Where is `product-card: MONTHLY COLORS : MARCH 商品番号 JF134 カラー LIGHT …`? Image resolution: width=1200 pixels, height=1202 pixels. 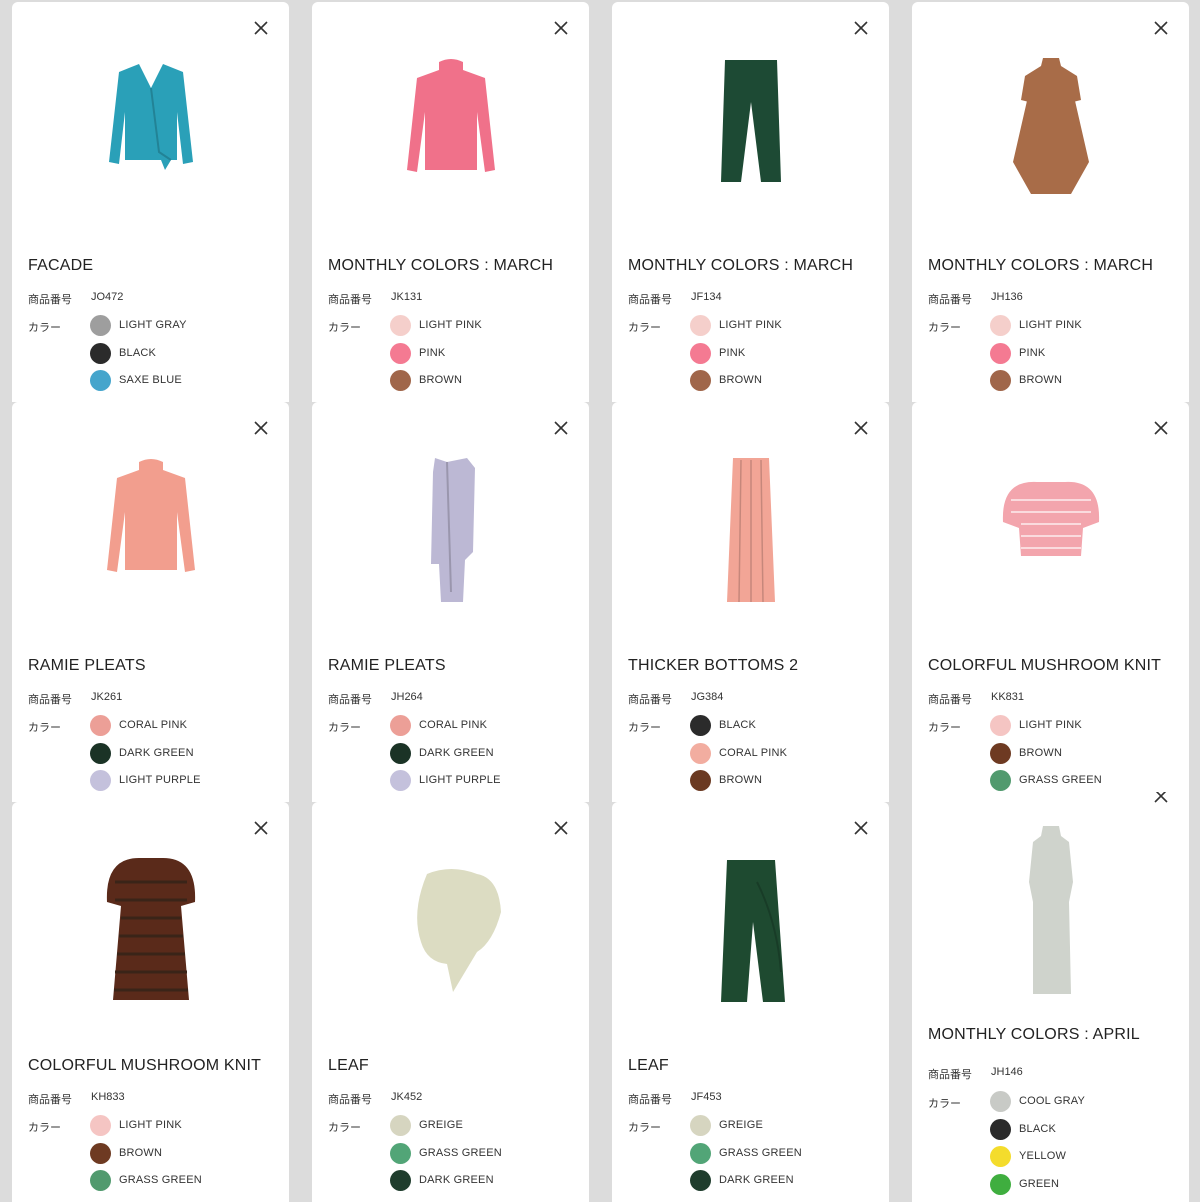 product-card: MONTHLY COLORS : MARCH 商品番号 JF134 カラー LIGHT … is located at coordinates (750, 202).